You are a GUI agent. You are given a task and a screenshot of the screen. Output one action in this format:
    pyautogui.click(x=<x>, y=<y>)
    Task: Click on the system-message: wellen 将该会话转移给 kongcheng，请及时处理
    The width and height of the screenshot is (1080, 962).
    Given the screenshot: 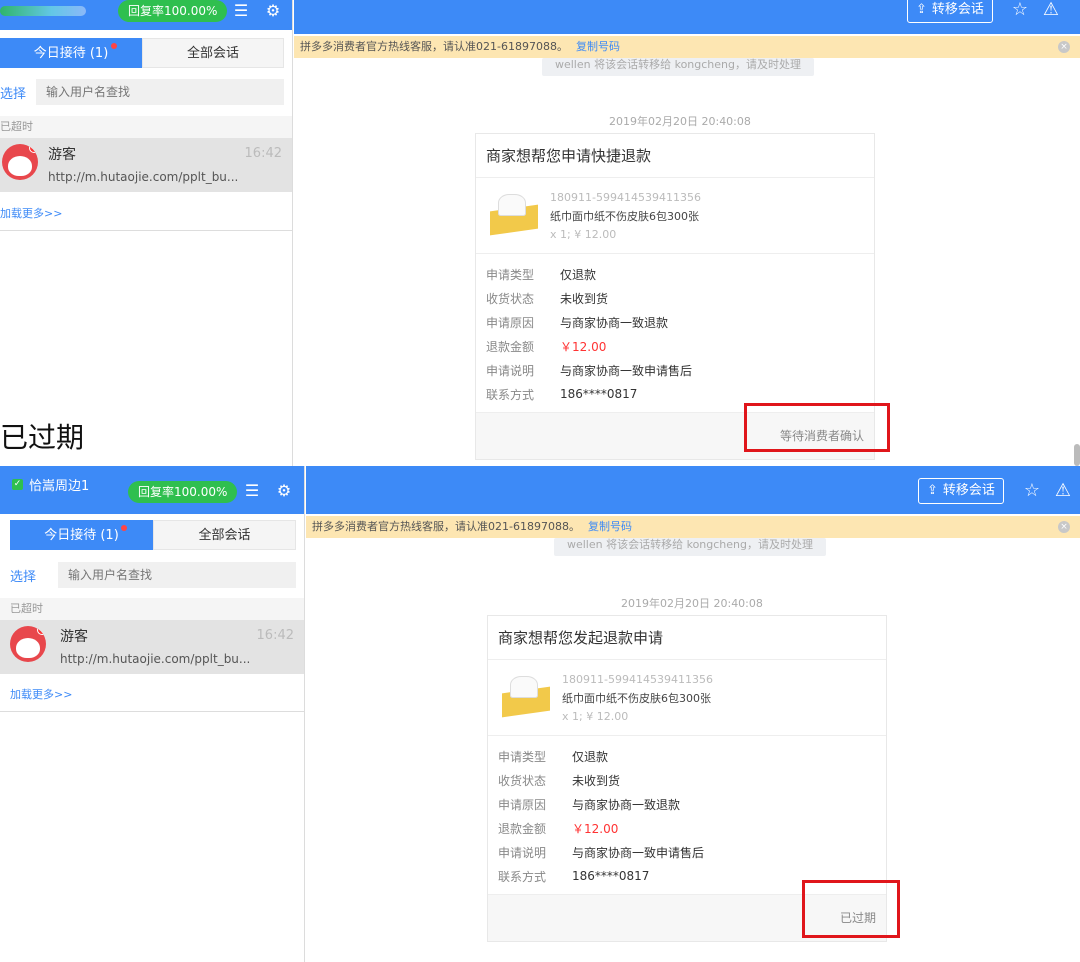 What is the action you would take?
    pyautogui.click(x=678, y=67)
    